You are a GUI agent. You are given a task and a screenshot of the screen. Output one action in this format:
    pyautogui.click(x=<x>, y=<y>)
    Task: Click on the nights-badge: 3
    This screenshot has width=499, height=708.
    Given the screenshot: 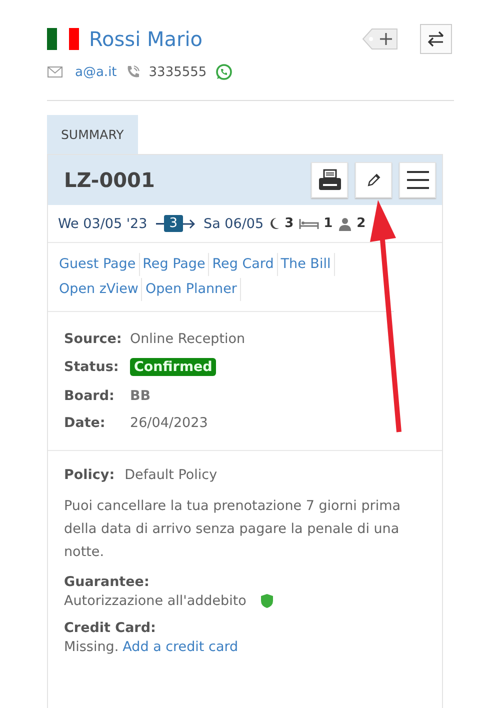 What is the action you would take?
    pyautogui.click(x=173, y=223)
    